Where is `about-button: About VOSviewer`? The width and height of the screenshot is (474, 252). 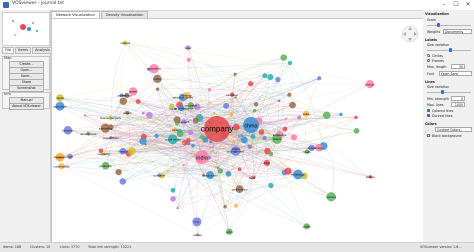
about-button: About VOSviewer is located at coordinates (26, 106).